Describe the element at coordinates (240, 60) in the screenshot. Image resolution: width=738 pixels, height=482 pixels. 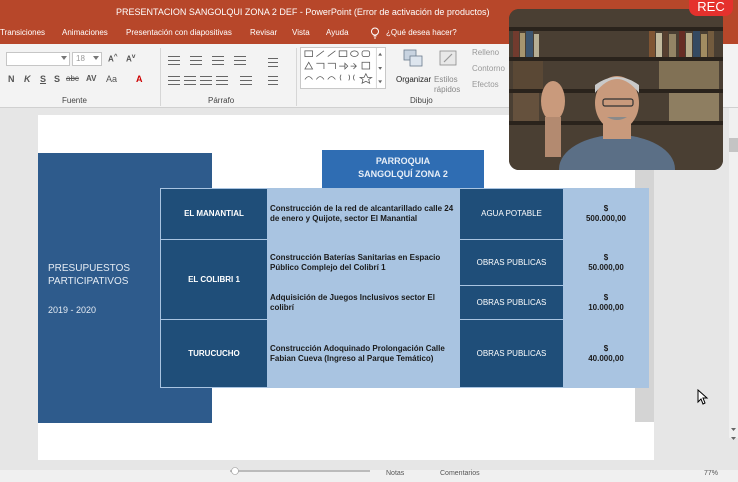
I see `increase-indent-icon` at that location.